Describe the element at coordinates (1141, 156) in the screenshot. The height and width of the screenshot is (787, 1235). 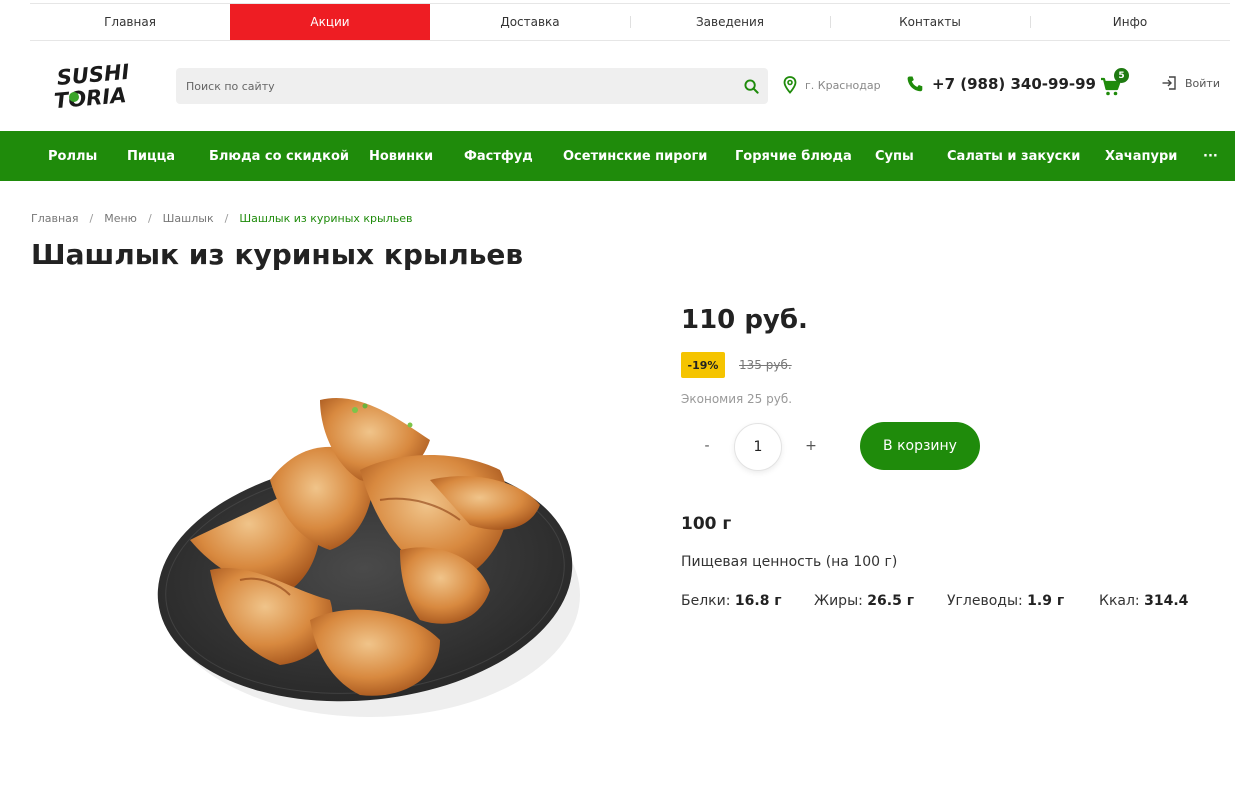
I see `menu-item-khachapuri: Хачапури` at that location.